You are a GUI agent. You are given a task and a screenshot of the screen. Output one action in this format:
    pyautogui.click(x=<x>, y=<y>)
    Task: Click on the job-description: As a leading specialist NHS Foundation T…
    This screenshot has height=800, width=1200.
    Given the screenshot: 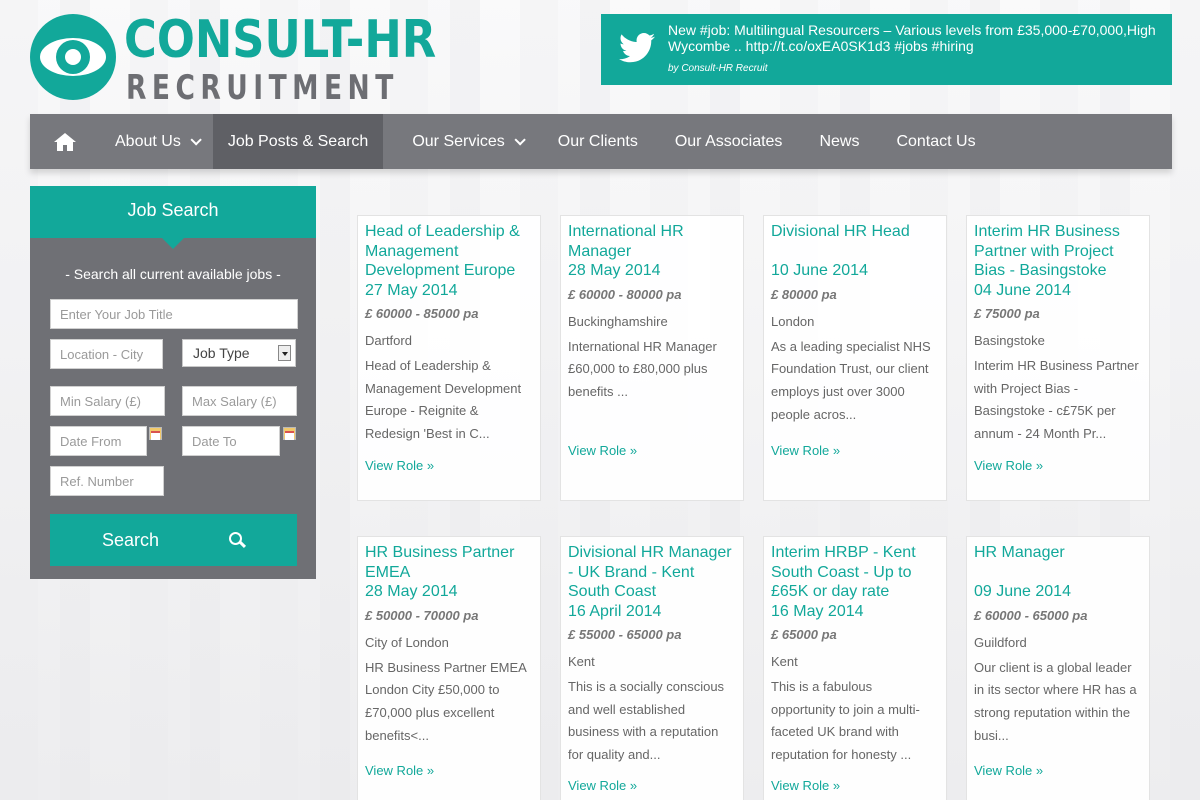 What is the action you would take?
    pyautogui.click(x=851, y=380)
    